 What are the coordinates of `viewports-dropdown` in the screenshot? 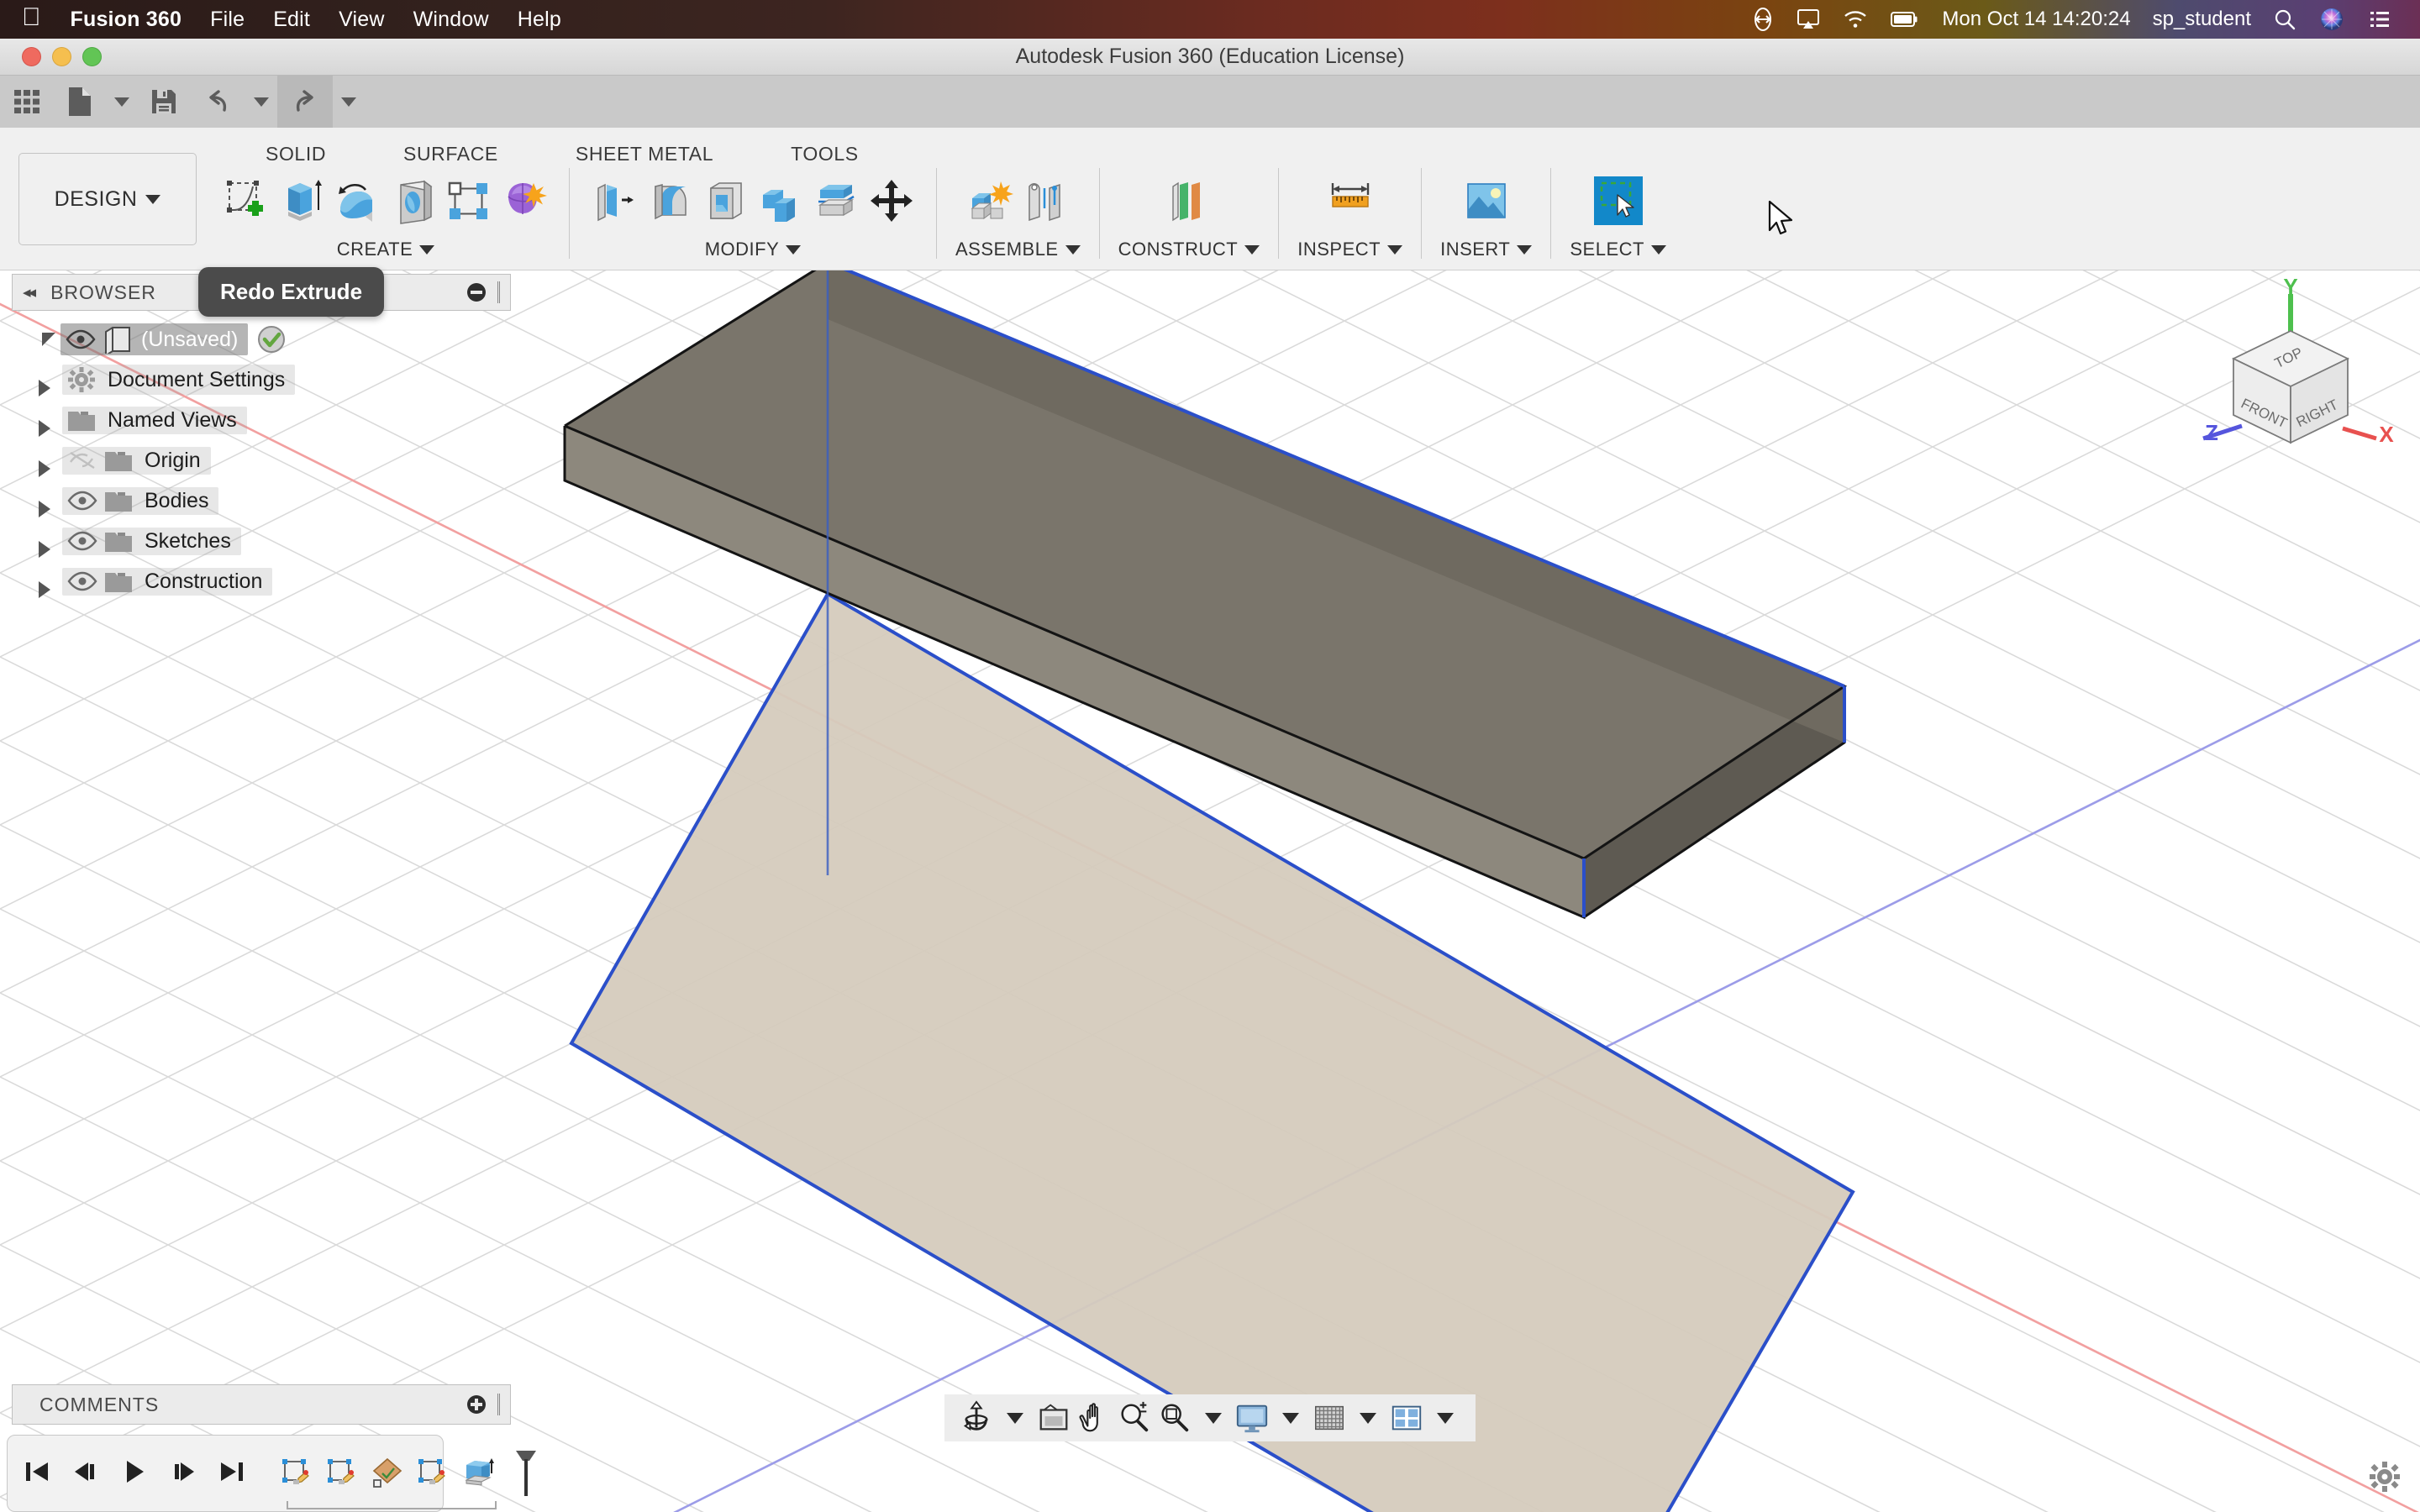 It's located at (1445, 1418).